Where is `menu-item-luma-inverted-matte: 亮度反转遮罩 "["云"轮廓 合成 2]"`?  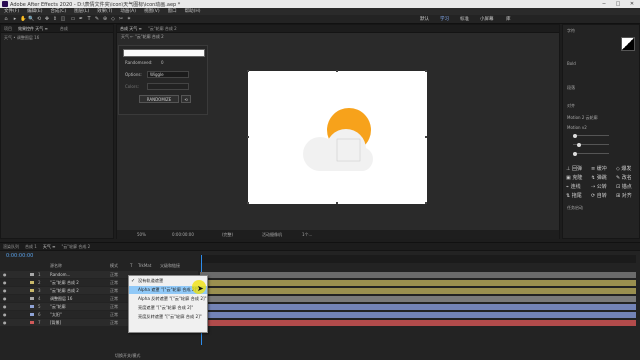
menu-item-luma-inverted-matte: 亮度反转遮罩 "["云"轮廓 合成 2]" is located at coordinates (168, 317).